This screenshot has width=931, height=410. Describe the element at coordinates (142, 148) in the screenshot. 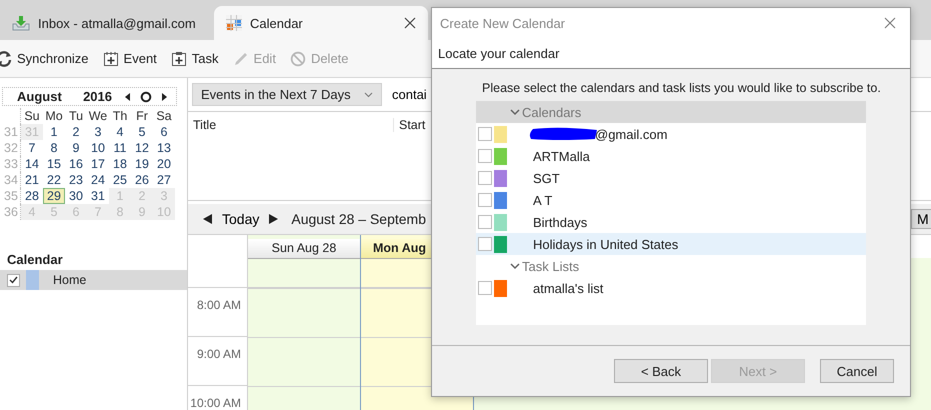

I see `calendar-day: 12` at that location.